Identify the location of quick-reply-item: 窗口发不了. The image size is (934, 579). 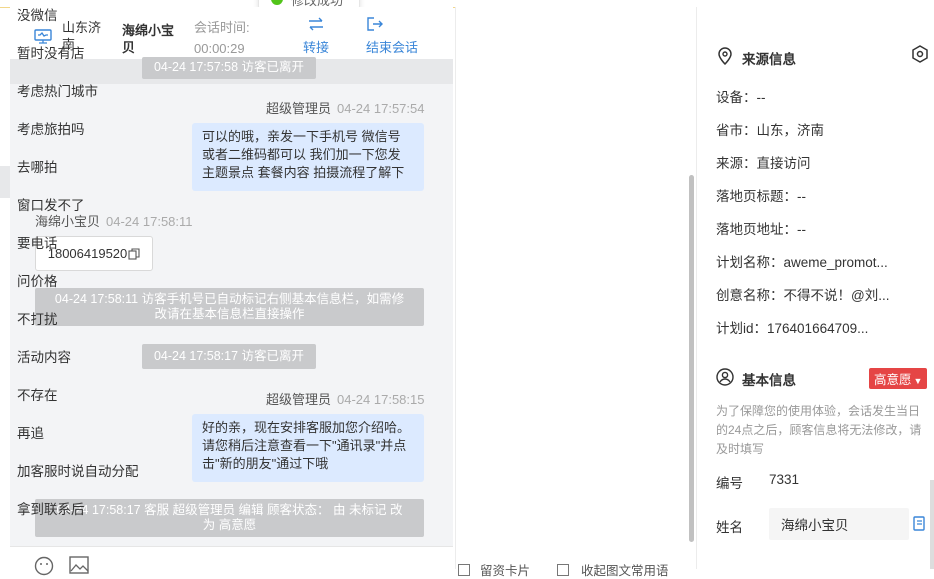
(51, 204).